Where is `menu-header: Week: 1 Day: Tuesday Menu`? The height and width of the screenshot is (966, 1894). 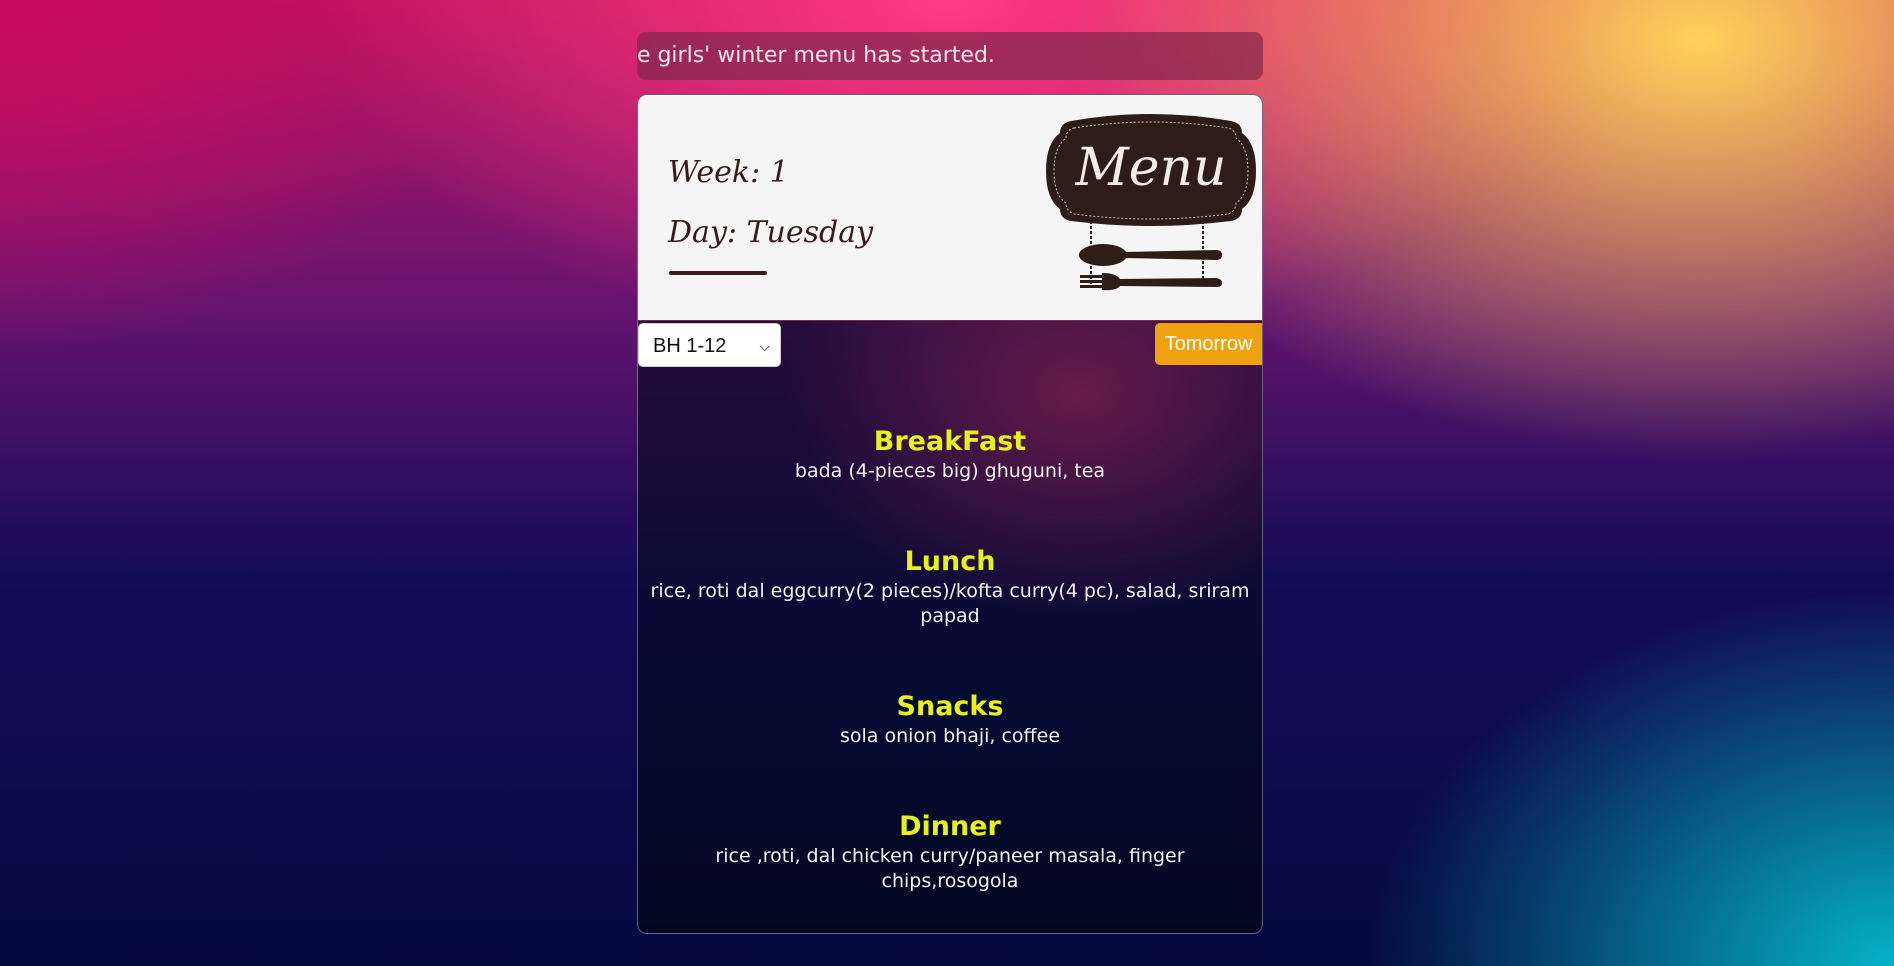 menu-header: Week: 1 Day: Tuesday Menu is located at coordinates (950, 208).